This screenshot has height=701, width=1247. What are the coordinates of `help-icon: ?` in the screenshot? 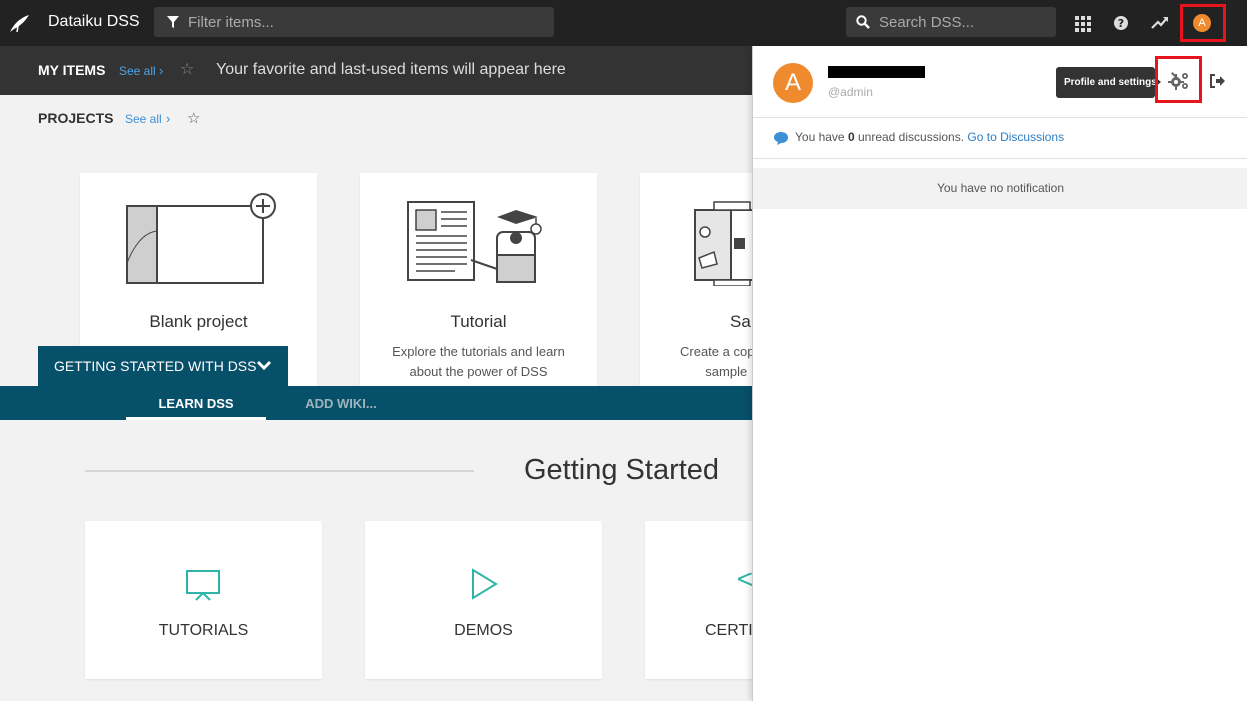 It's located at (1121, 23).